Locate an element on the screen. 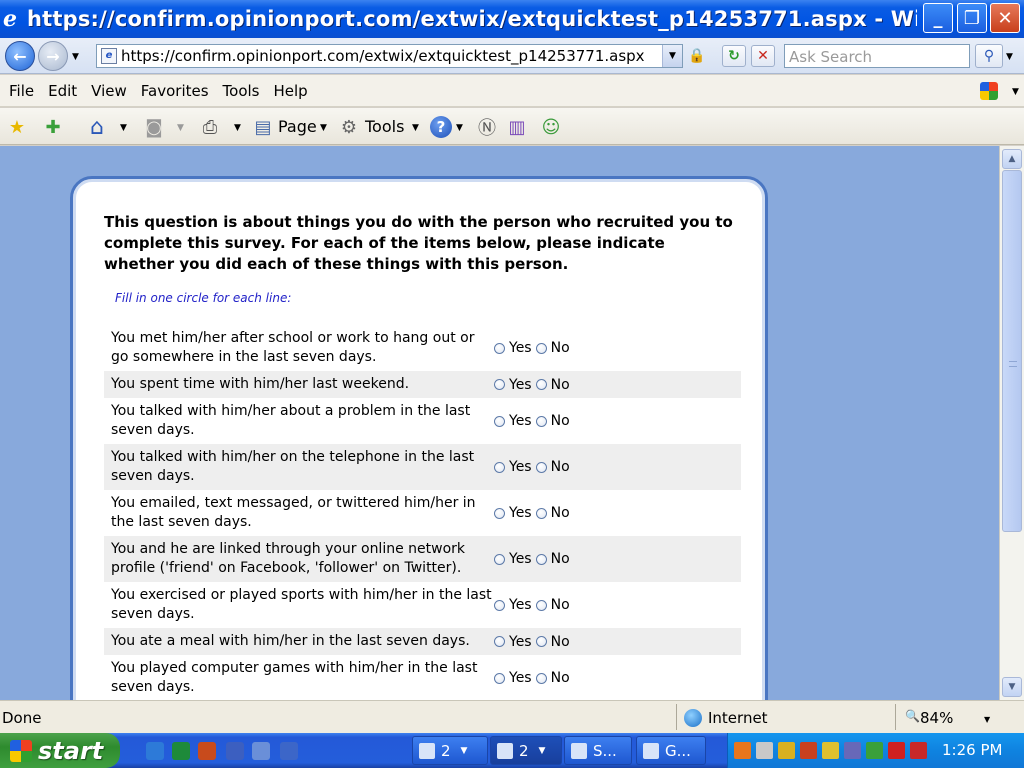 This screenshot has height=768, width=1024. feeds-dropdown-icon: ▼ is located at coordinates (180, 128).